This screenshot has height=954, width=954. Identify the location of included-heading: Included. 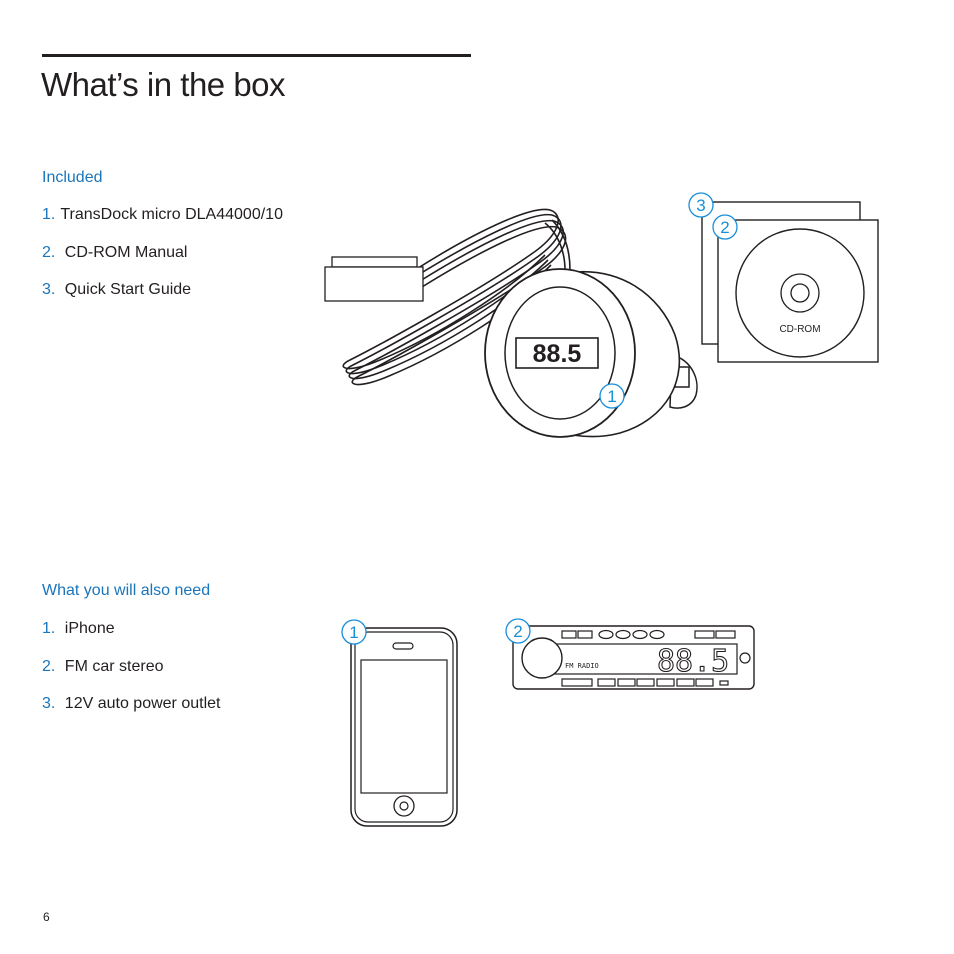
(72, 177).